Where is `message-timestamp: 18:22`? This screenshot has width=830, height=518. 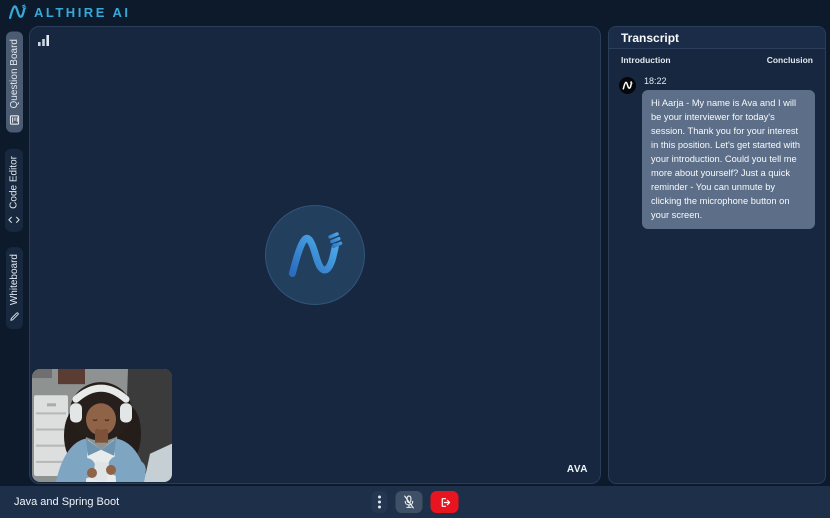 message-timestamp: 18:22 is located at coordinates (655, 81).